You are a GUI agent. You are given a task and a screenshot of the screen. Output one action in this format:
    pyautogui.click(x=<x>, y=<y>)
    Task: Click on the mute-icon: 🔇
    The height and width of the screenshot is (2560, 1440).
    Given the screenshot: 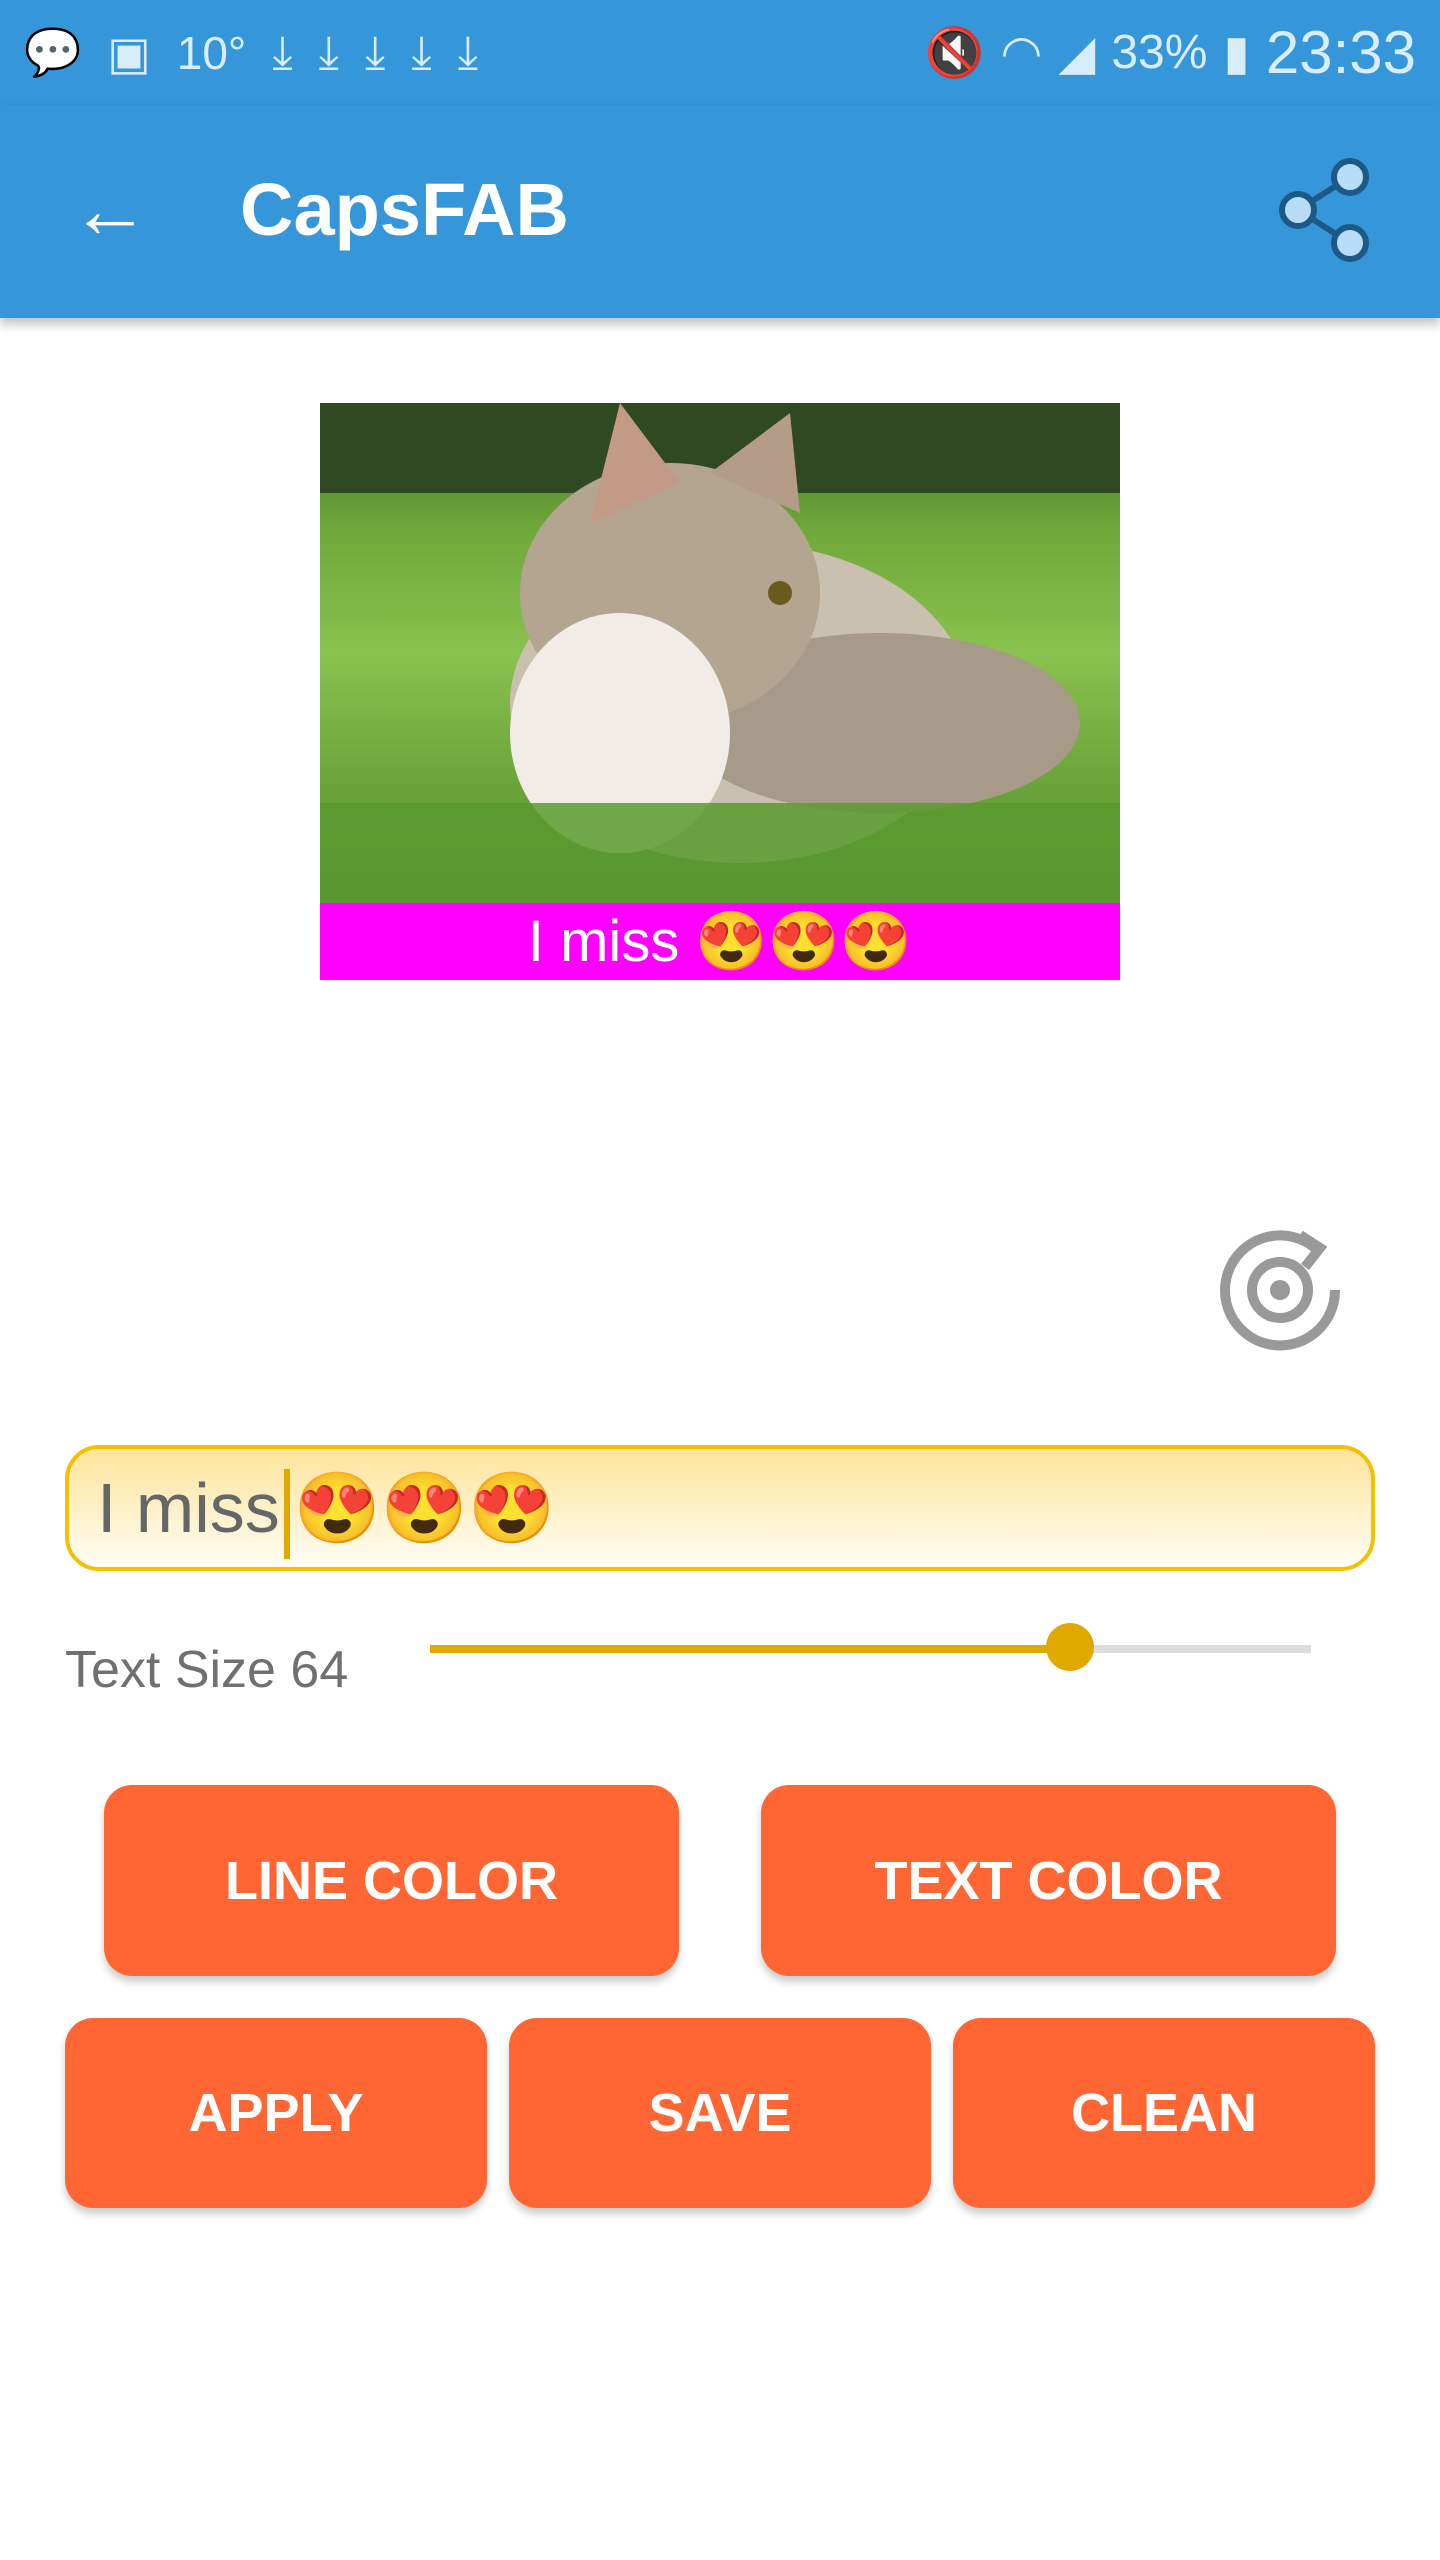 What is the action you would take?
    pyautogui.click(x=954, y=53)
    